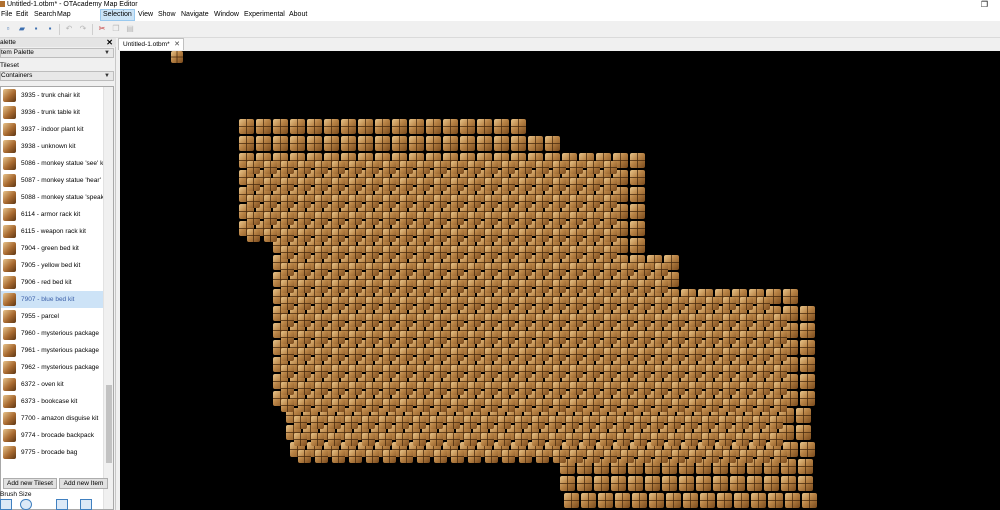  What do you see at coordinates (52, 452) in the screenshot?
I see `list-item: 9775 - brocade bag` at bounding box center [52, 452].